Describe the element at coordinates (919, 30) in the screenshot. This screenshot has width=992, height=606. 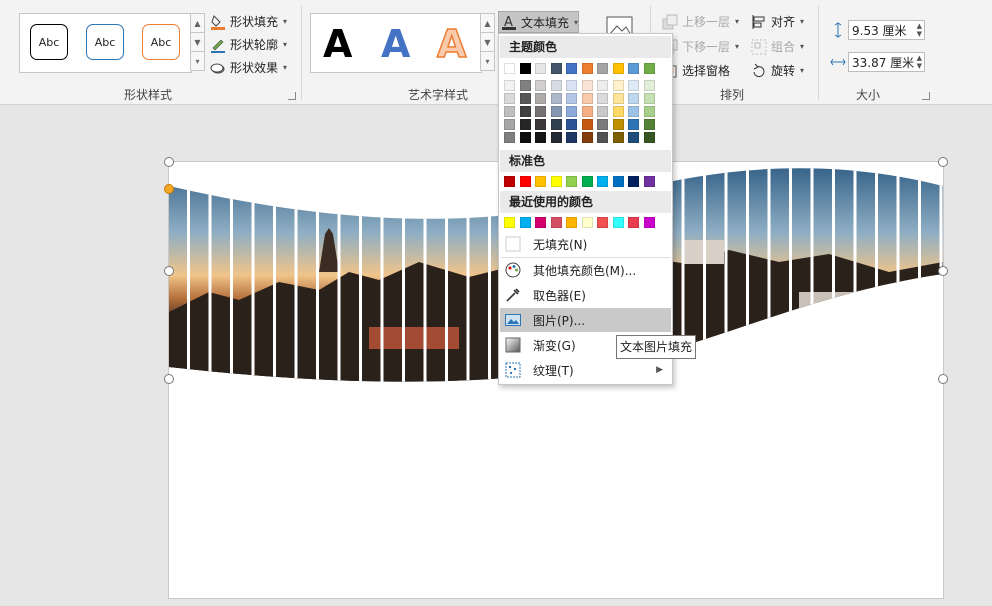
I see `height-spinner: ▲ ▼` at that location.